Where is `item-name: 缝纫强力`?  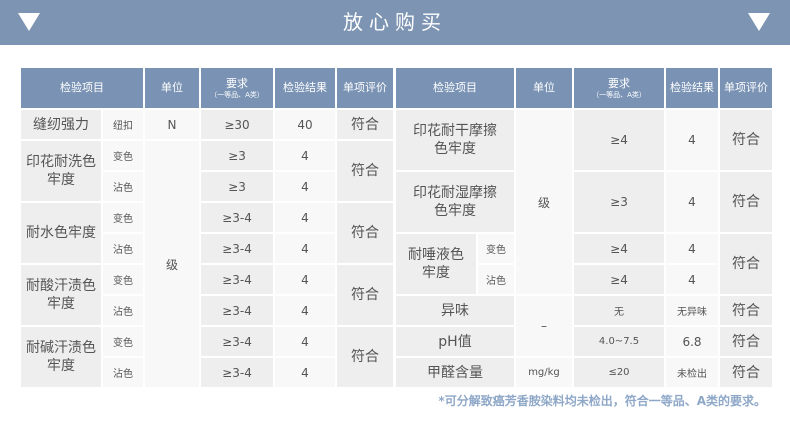
item-name: 缝纫强力 is located at coordinates (61, 124).